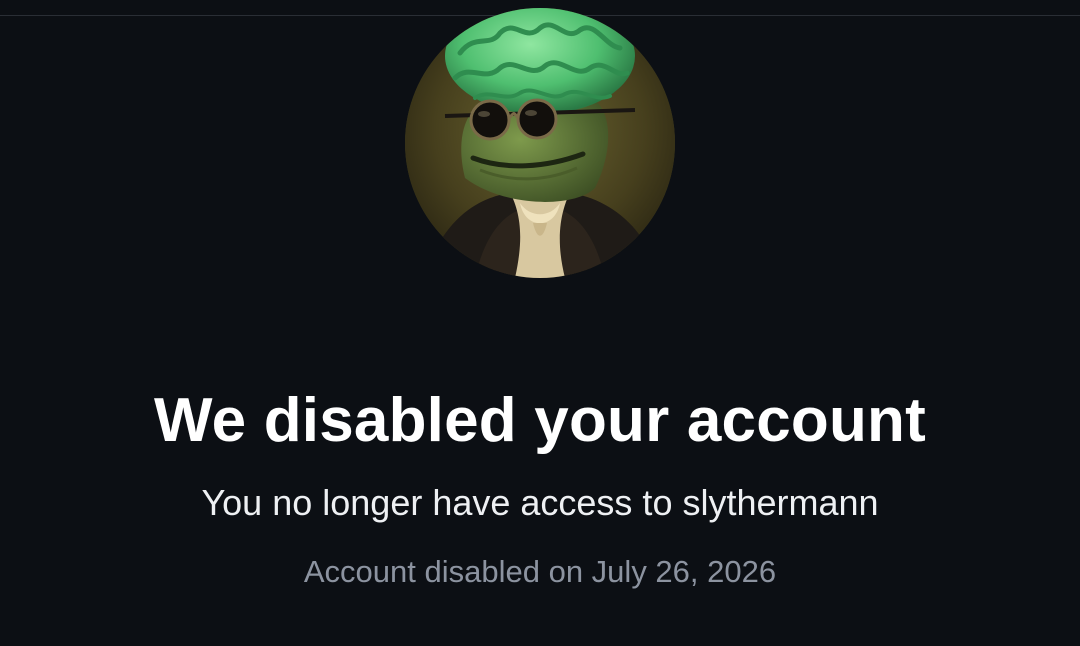 The image size is (1080, 646). What do you see at coordinates (540, 502) in the screenshot?
I see `access-message: You no longer have access to slythermann` at bounding box center [540, 502].